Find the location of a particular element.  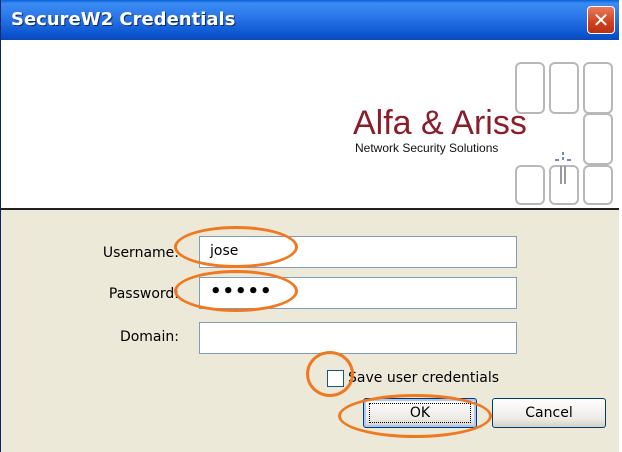

title-bar: SecureW2 Credentials ✕ is located at coordinates (310, 20).